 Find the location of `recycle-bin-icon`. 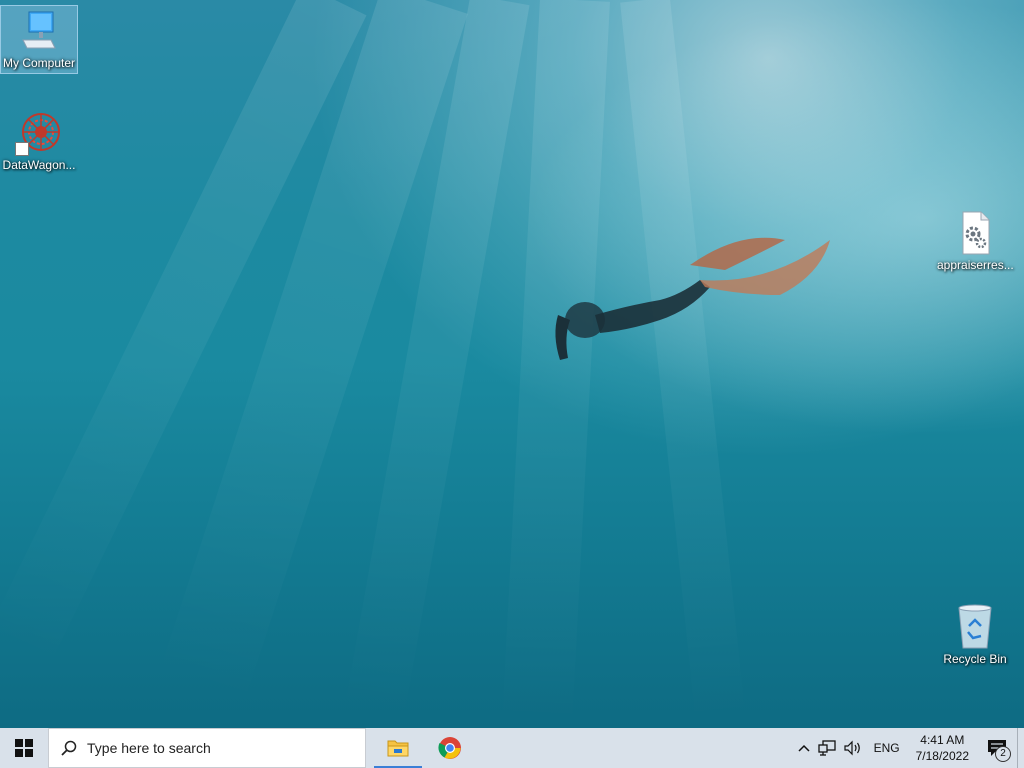

recycle-bin-icon is located at coordinates (975, 626).